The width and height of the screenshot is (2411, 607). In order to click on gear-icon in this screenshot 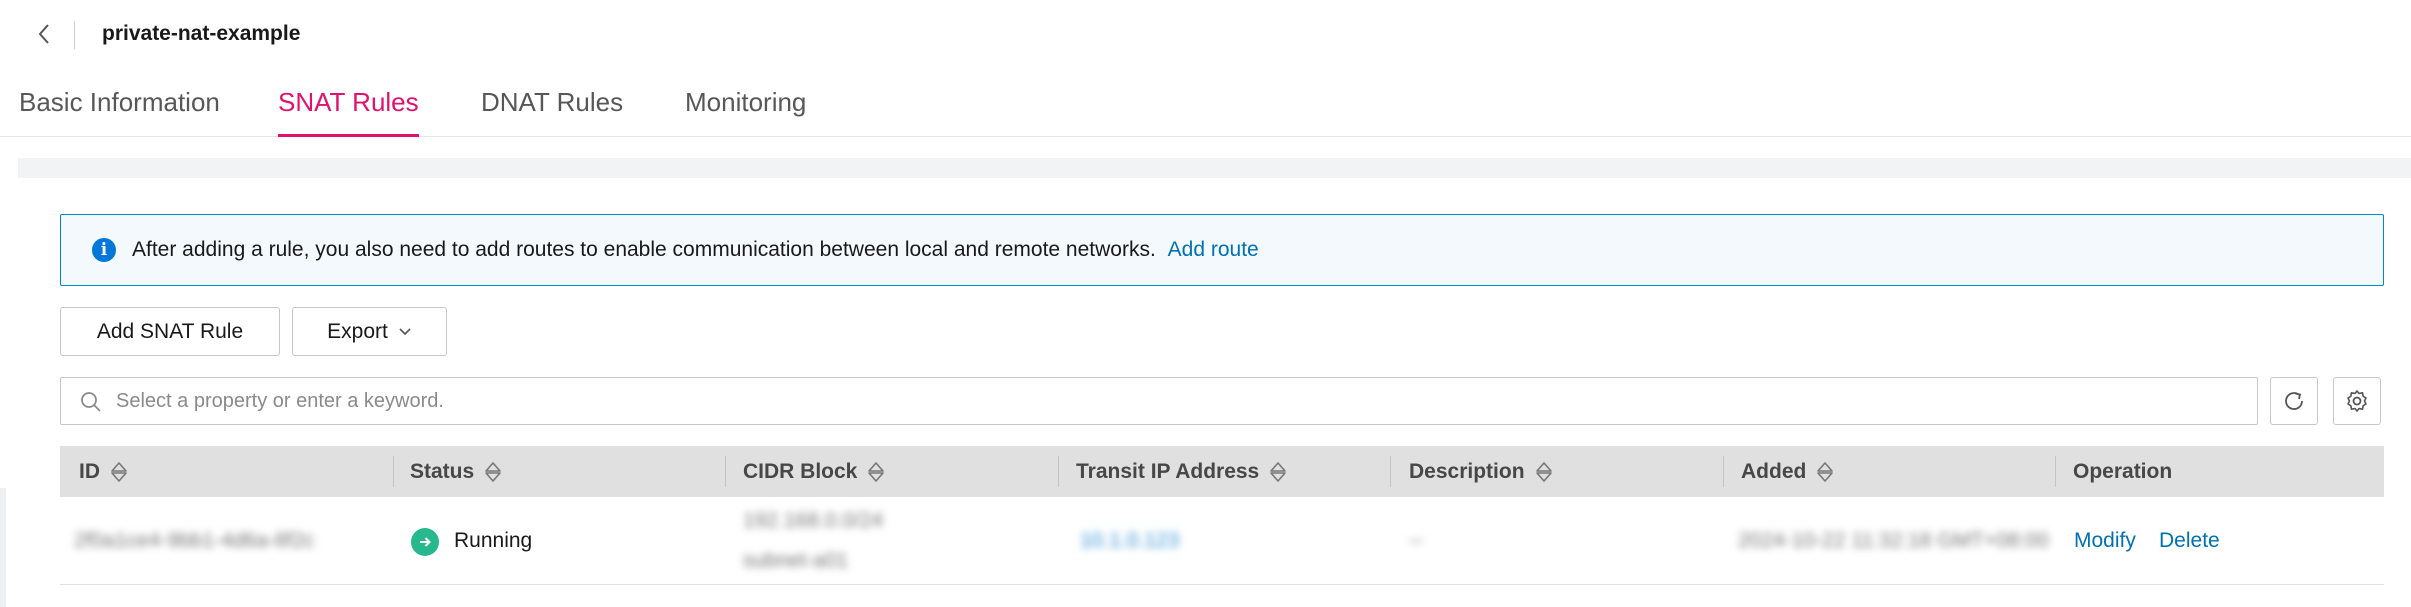, I will do `click(2357, 401)`.